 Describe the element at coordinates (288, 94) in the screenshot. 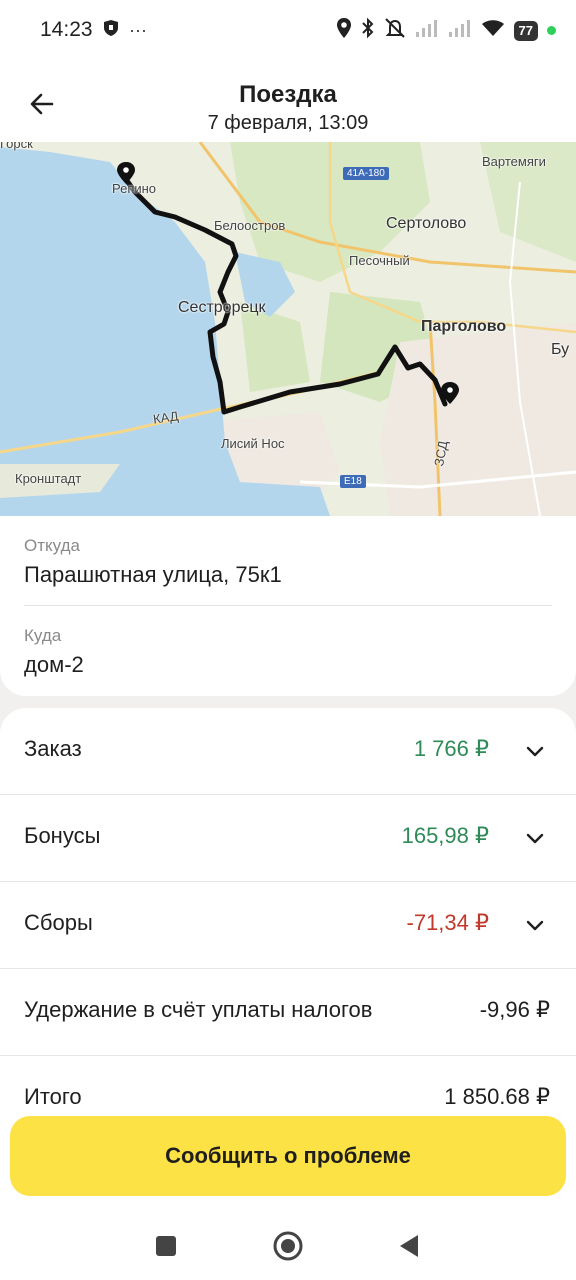

I see `page-title: Поездка` at that location.